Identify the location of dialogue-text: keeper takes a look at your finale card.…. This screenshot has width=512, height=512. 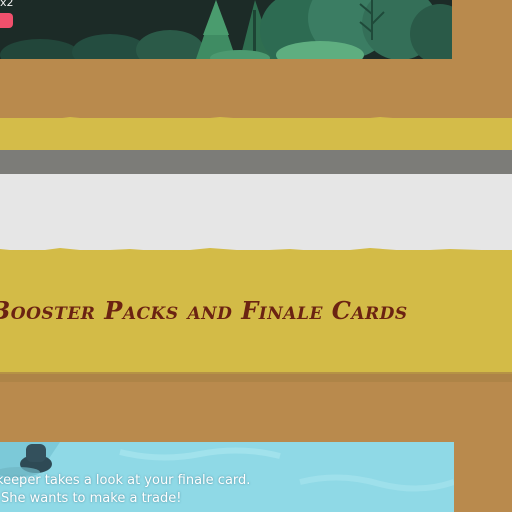
(127, 490).